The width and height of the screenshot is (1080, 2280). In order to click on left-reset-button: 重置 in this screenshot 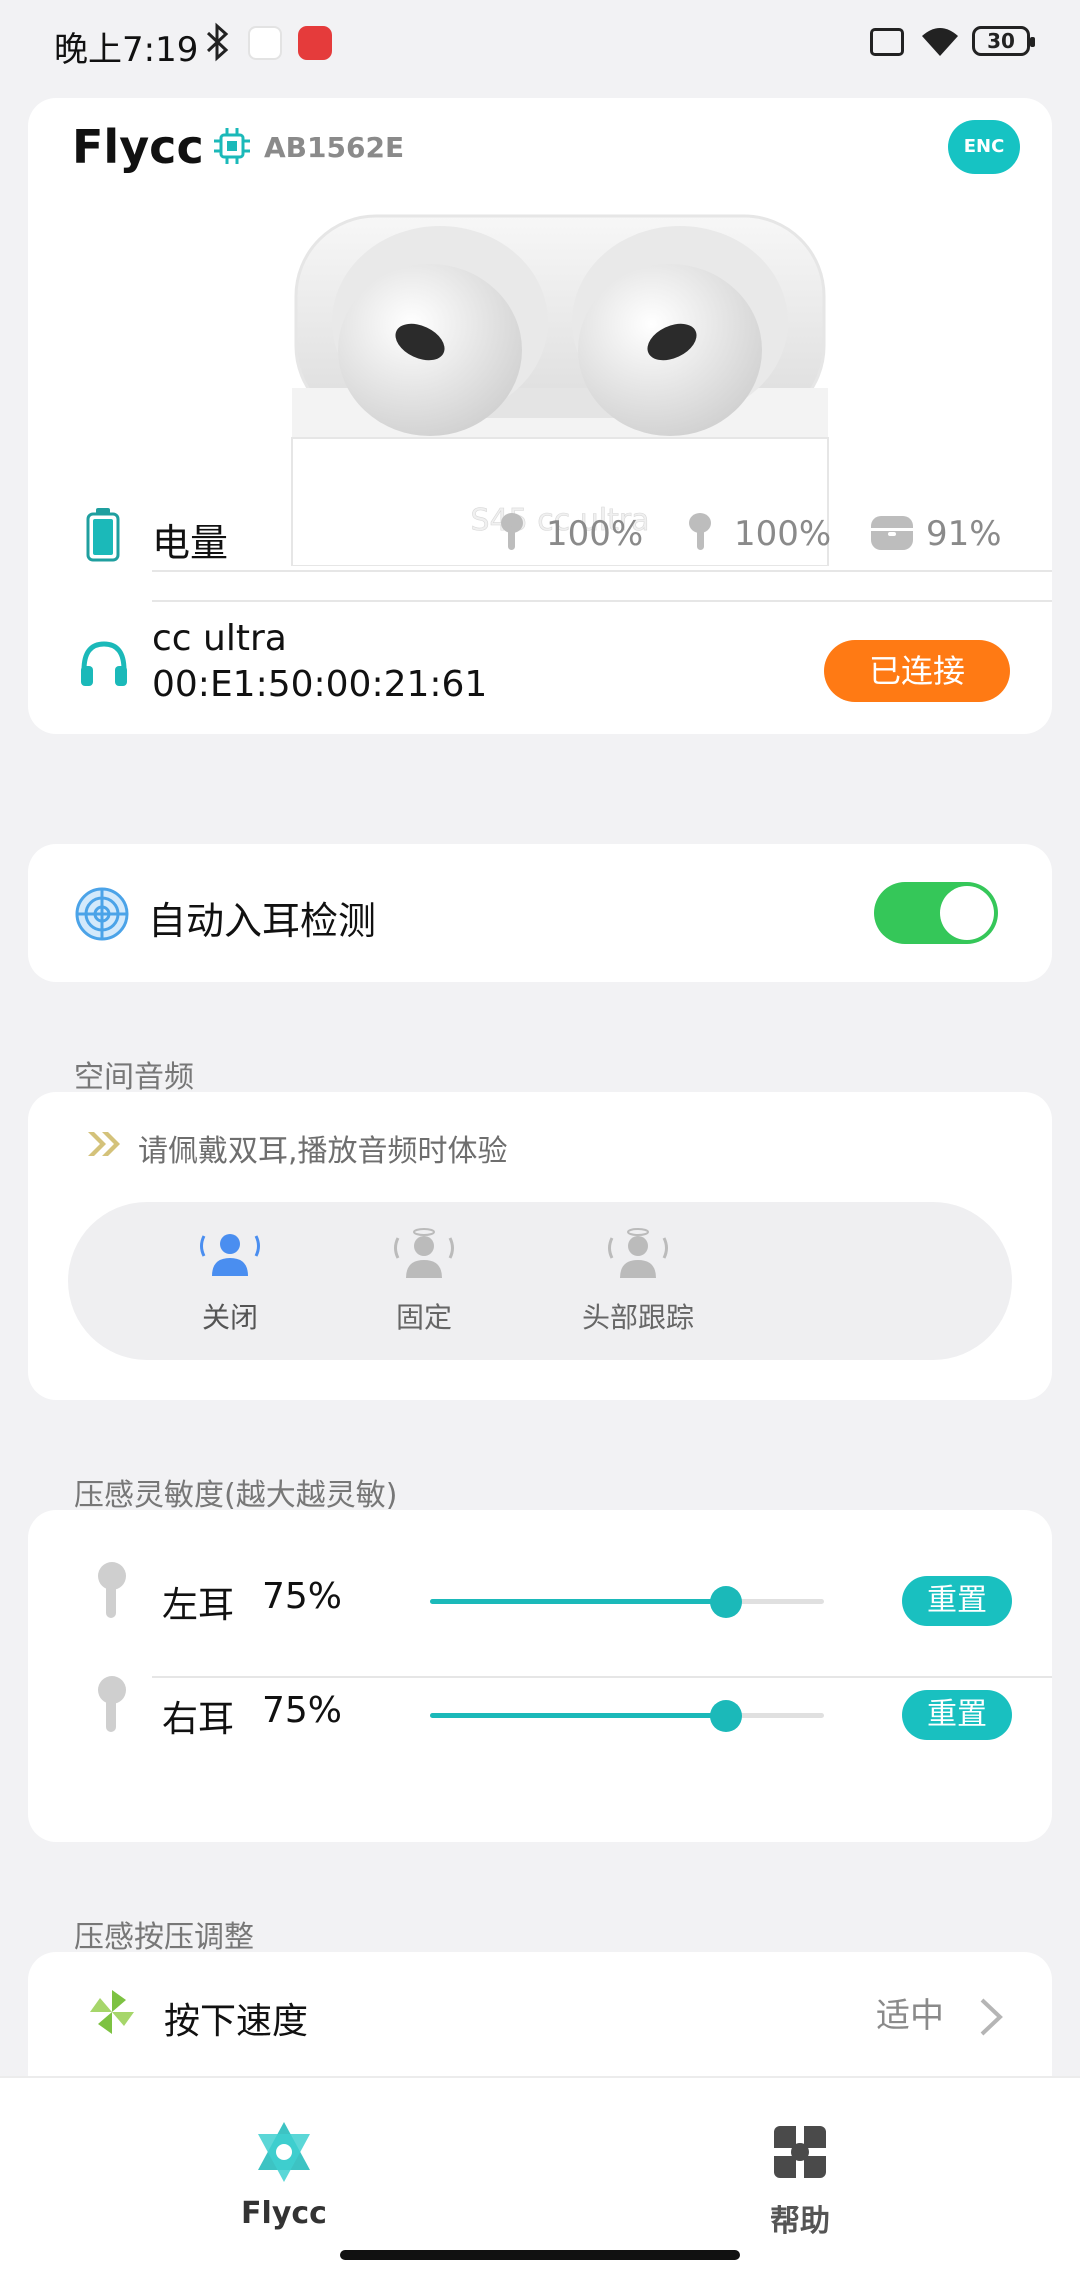, I will do `click(957, 1601)`.